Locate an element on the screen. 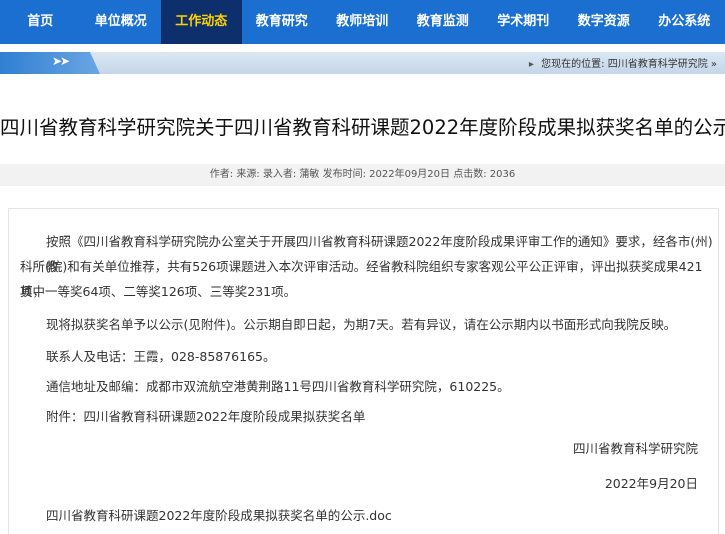 The image size is (725, 534). location-bar: ➤➤ ▸ 您现在的位置: 四川省教育科学研究院 » is located at coordinates (362, 63).